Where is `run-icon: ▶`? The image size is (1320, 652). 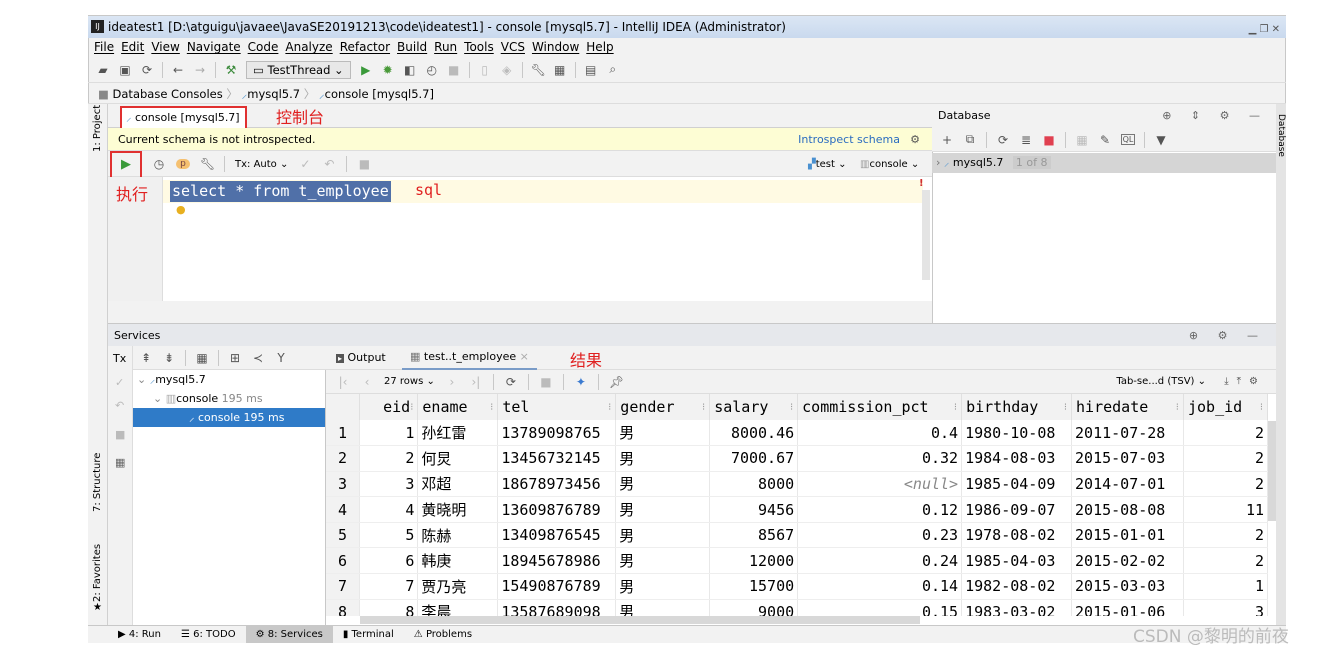
run-icon: ▶ is located at coordinates (366, 70).